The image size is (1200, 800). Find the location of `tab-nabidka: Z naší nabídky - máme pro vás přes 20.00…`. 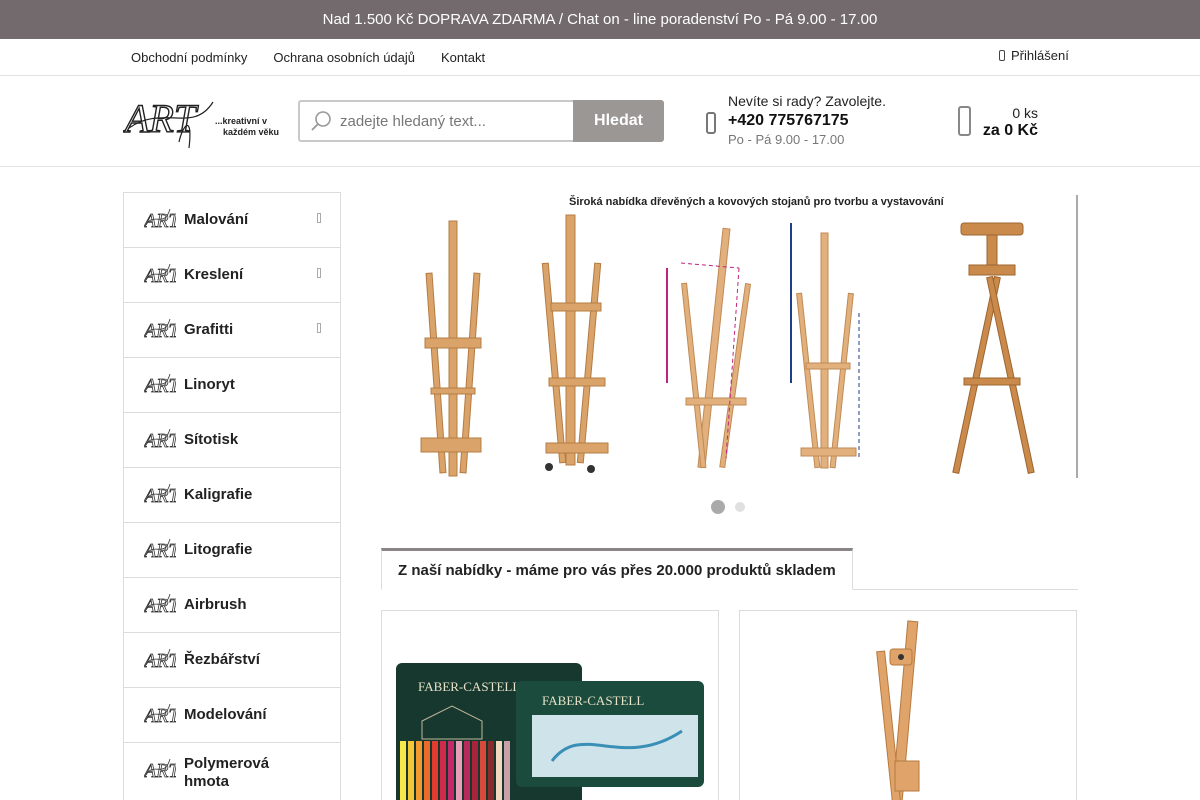

tab-nabidka: Z naší nabídky - máme pro vás přes 20.00… is located at coordinates (617, 569).